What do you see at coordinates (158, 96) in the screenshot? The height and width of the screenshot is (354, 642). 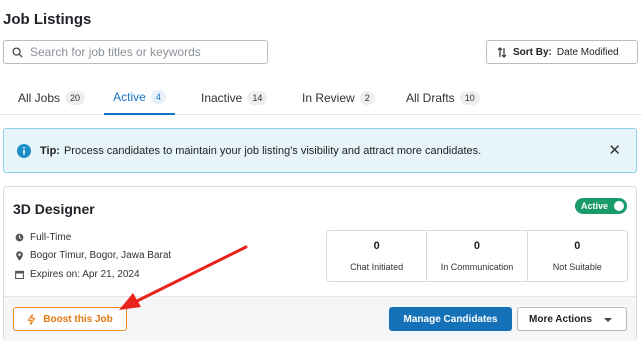 I see `tab-count: 4` at bounding box center [158, 96].